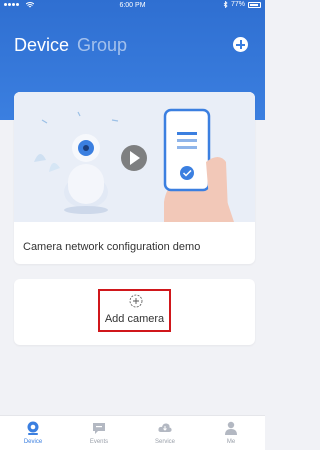 The height and width of the screenshot is (450, 320). Describe the element at coordinates (70, 45) in the screenshot. I see `segment-tabs: Device Group` at that location.